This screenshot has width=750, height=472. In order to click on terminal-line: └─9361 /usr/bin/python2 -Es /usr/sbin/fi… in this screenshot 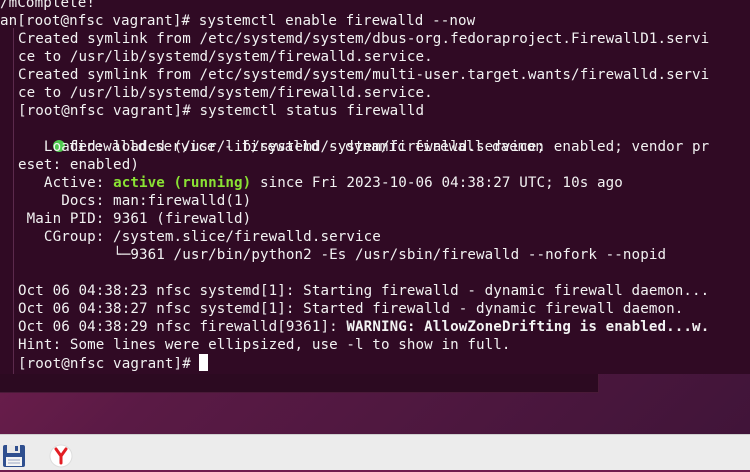, I will do `click(342, 255)`.